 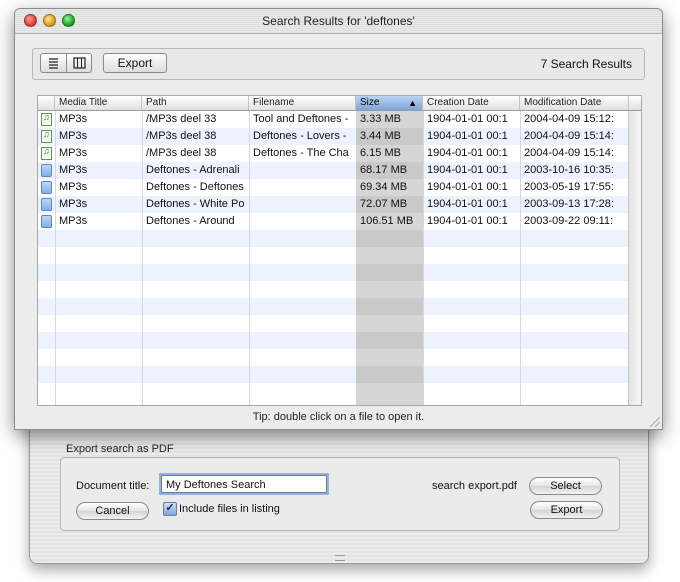 I want to click on export-button: Export, so click(x=135, y=63).